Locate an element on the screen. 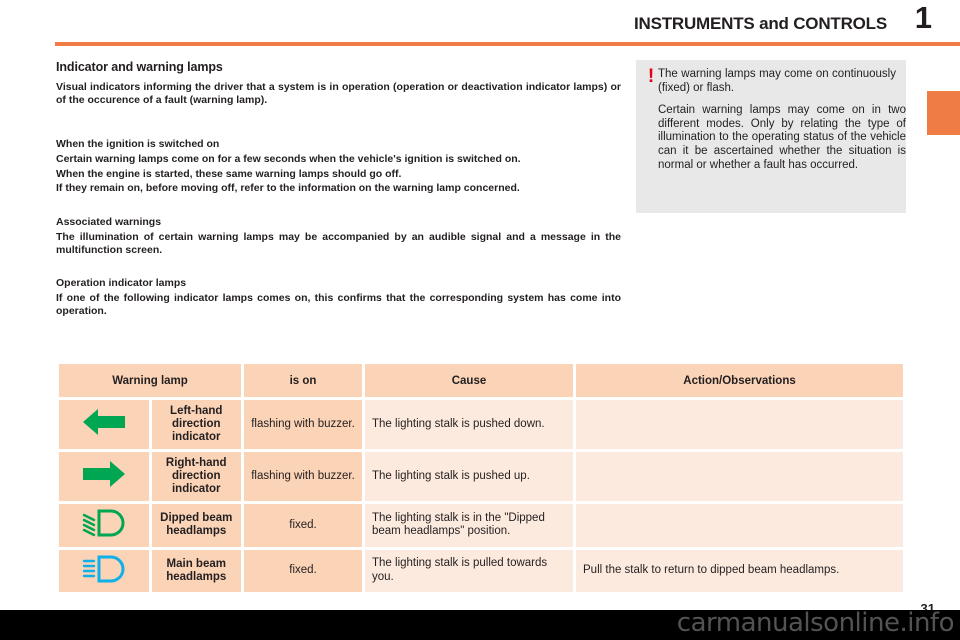  chapter-side-tab is located at coordinates (943, 113).